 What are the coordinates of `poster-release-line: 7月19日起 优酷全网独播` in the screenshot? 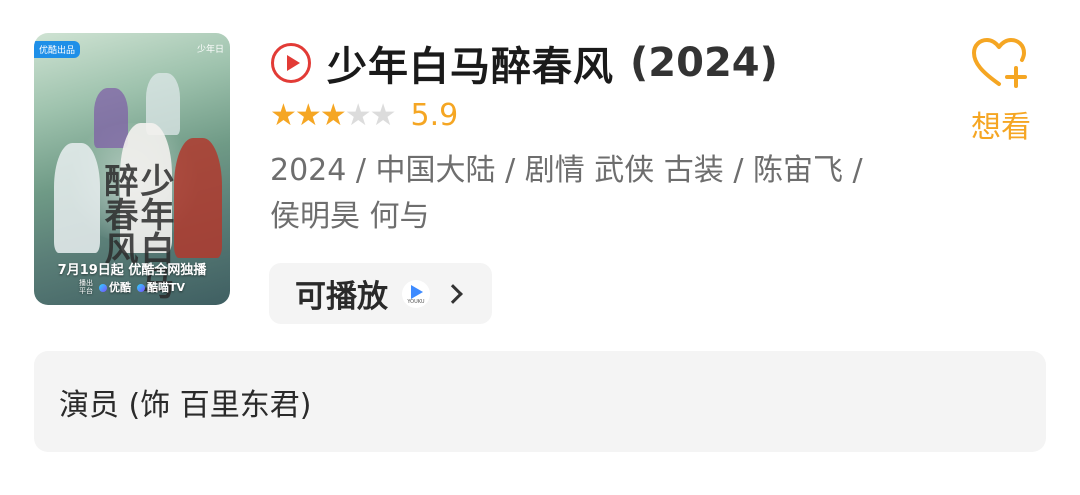 It's located at (132, 270).